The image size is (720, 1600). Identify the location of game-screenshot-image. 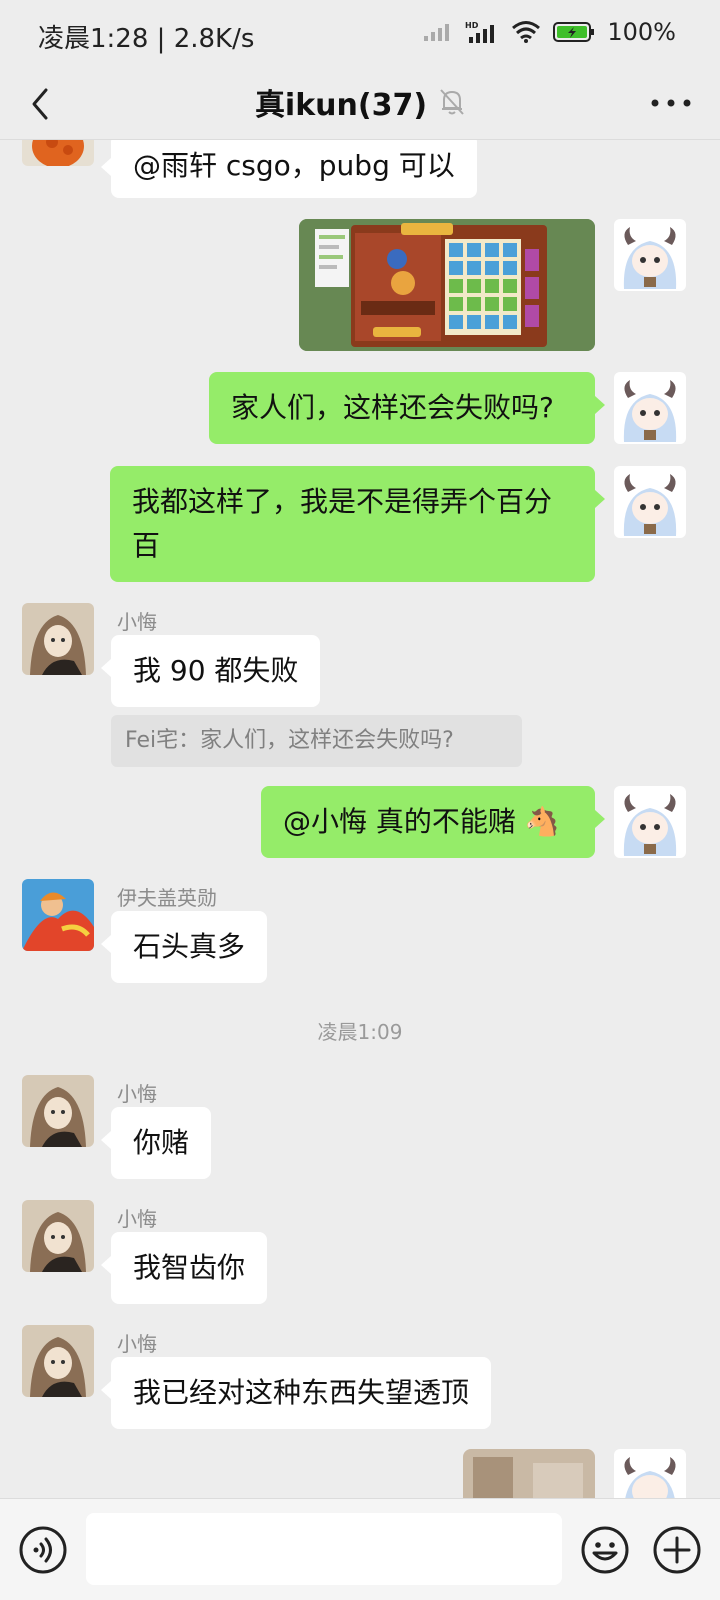
(447, 285).